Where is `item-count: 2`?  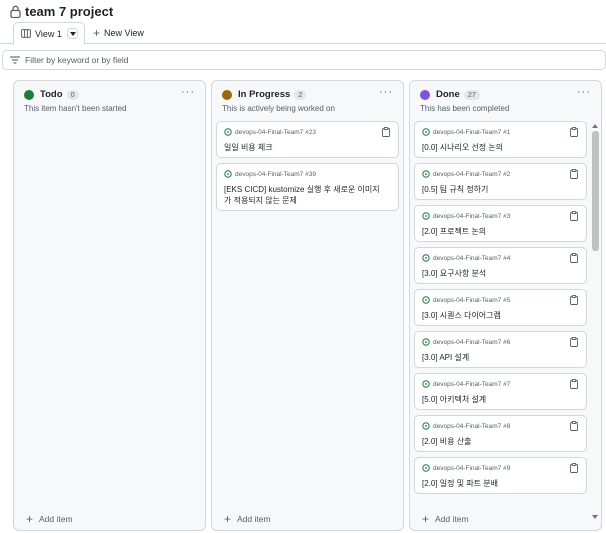 item-count: 2 is located at coordinates (300, 94).